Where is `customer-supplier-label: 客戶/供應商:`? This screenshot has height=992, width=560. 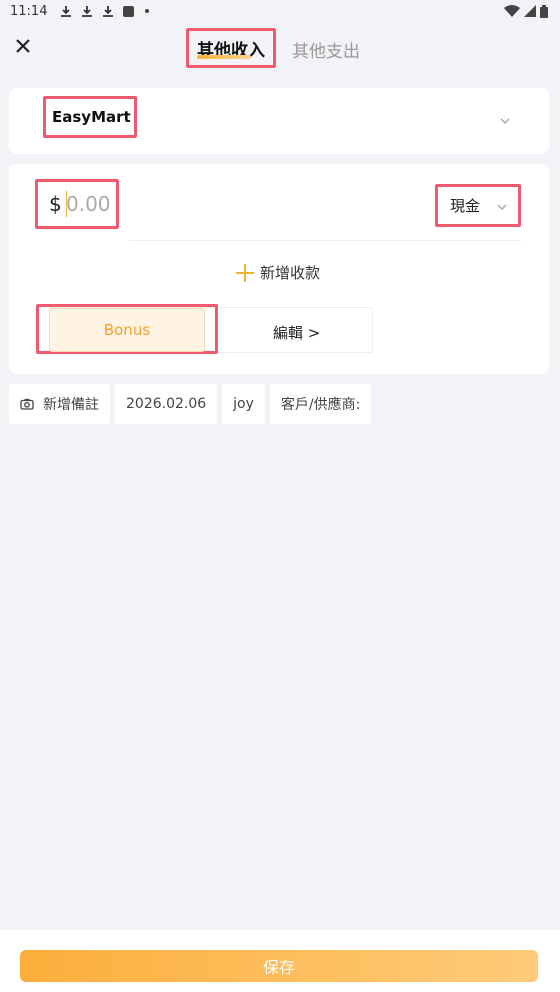
customer-supplier-label: 客戶/供應商: is located at coordinates (320, 405).